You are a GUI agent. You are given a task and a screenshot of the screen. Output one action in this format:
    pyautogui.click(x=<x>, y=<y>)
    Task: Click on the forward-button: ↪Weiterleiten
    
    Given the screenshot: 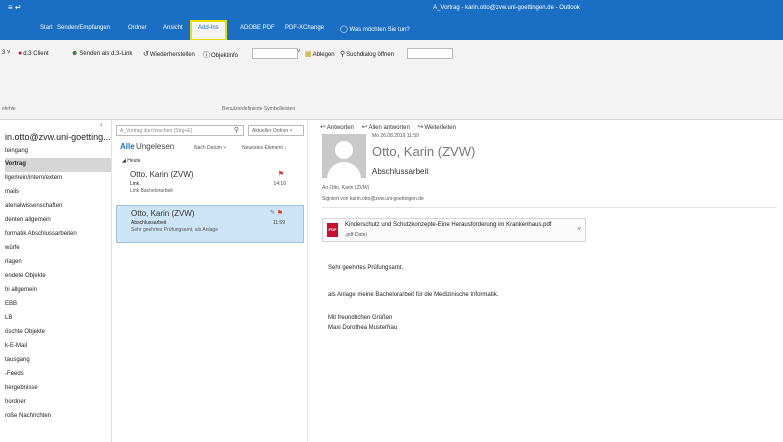 What is the action you would take?
    pyautogui.click(x=436, y=127)
    